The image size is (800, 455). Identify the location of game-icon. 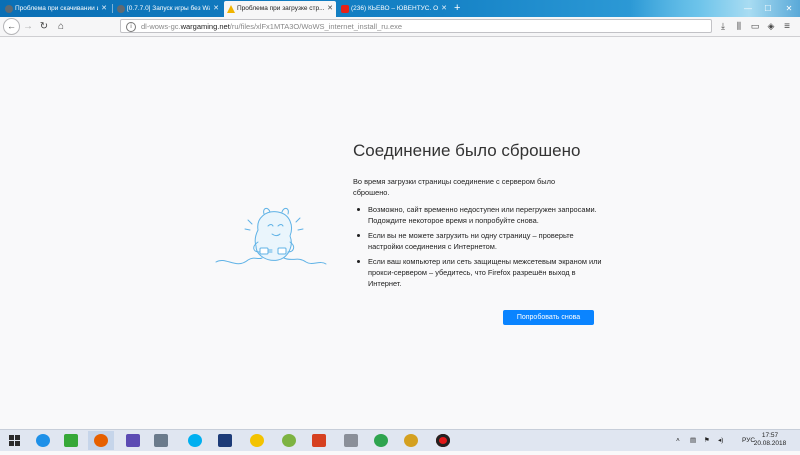
(257, 440).